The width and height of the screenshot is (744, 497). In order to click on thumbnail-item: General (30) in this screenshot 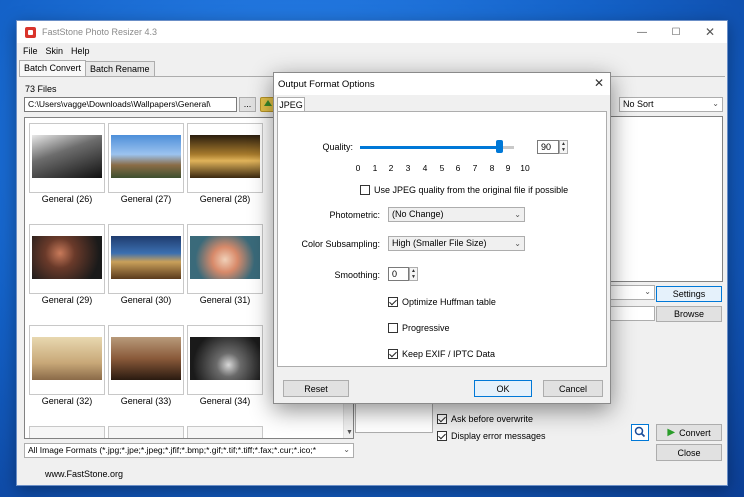, I will do `click(146, 268)`.